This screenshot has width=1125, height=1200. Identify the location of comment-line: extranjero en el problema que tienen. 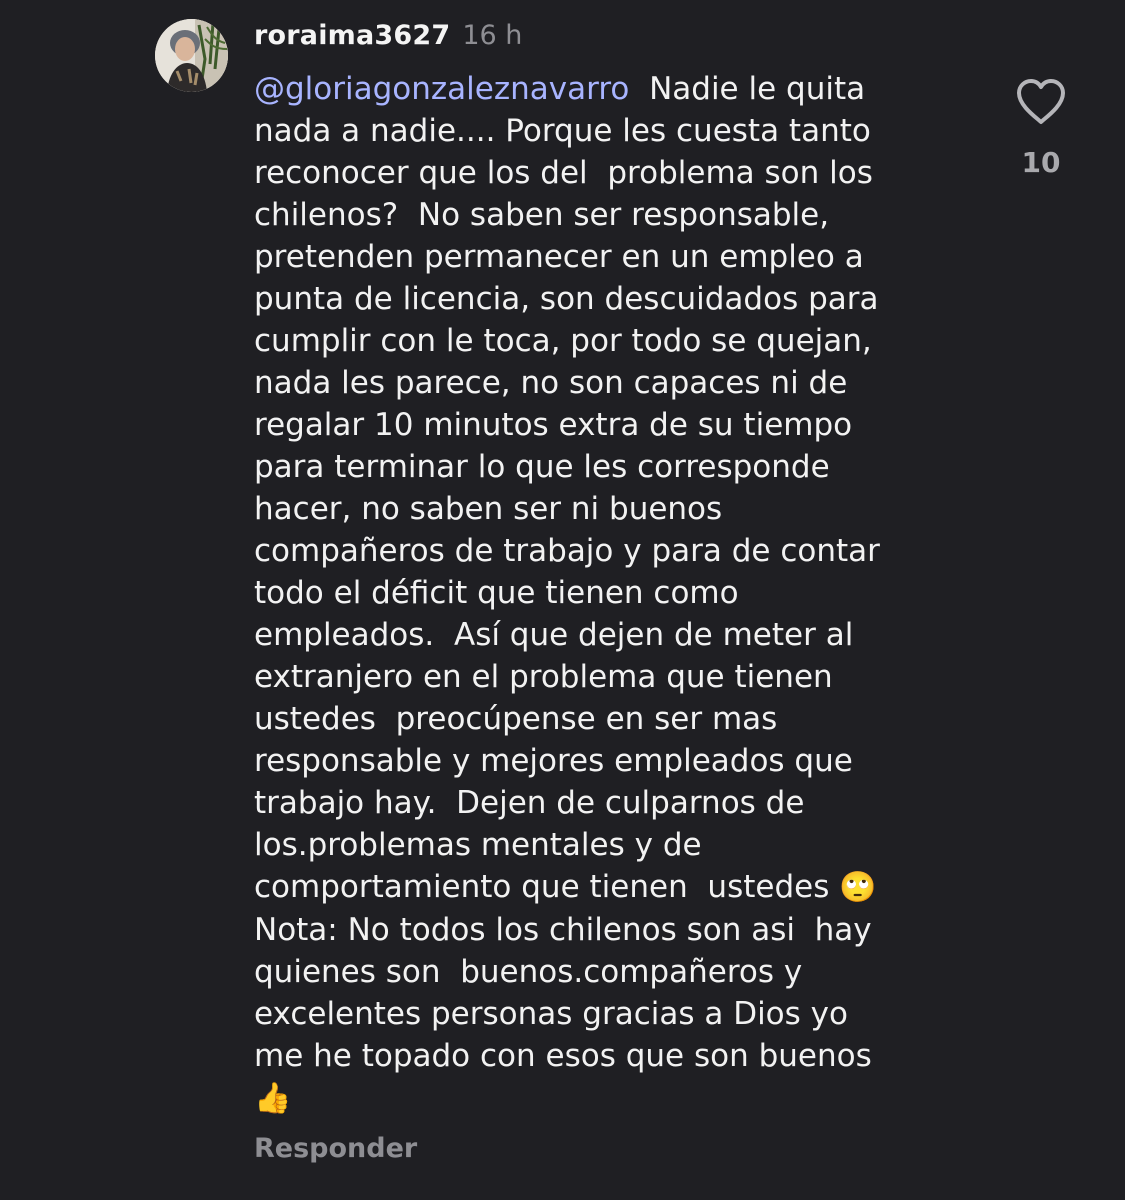
(543, 677).